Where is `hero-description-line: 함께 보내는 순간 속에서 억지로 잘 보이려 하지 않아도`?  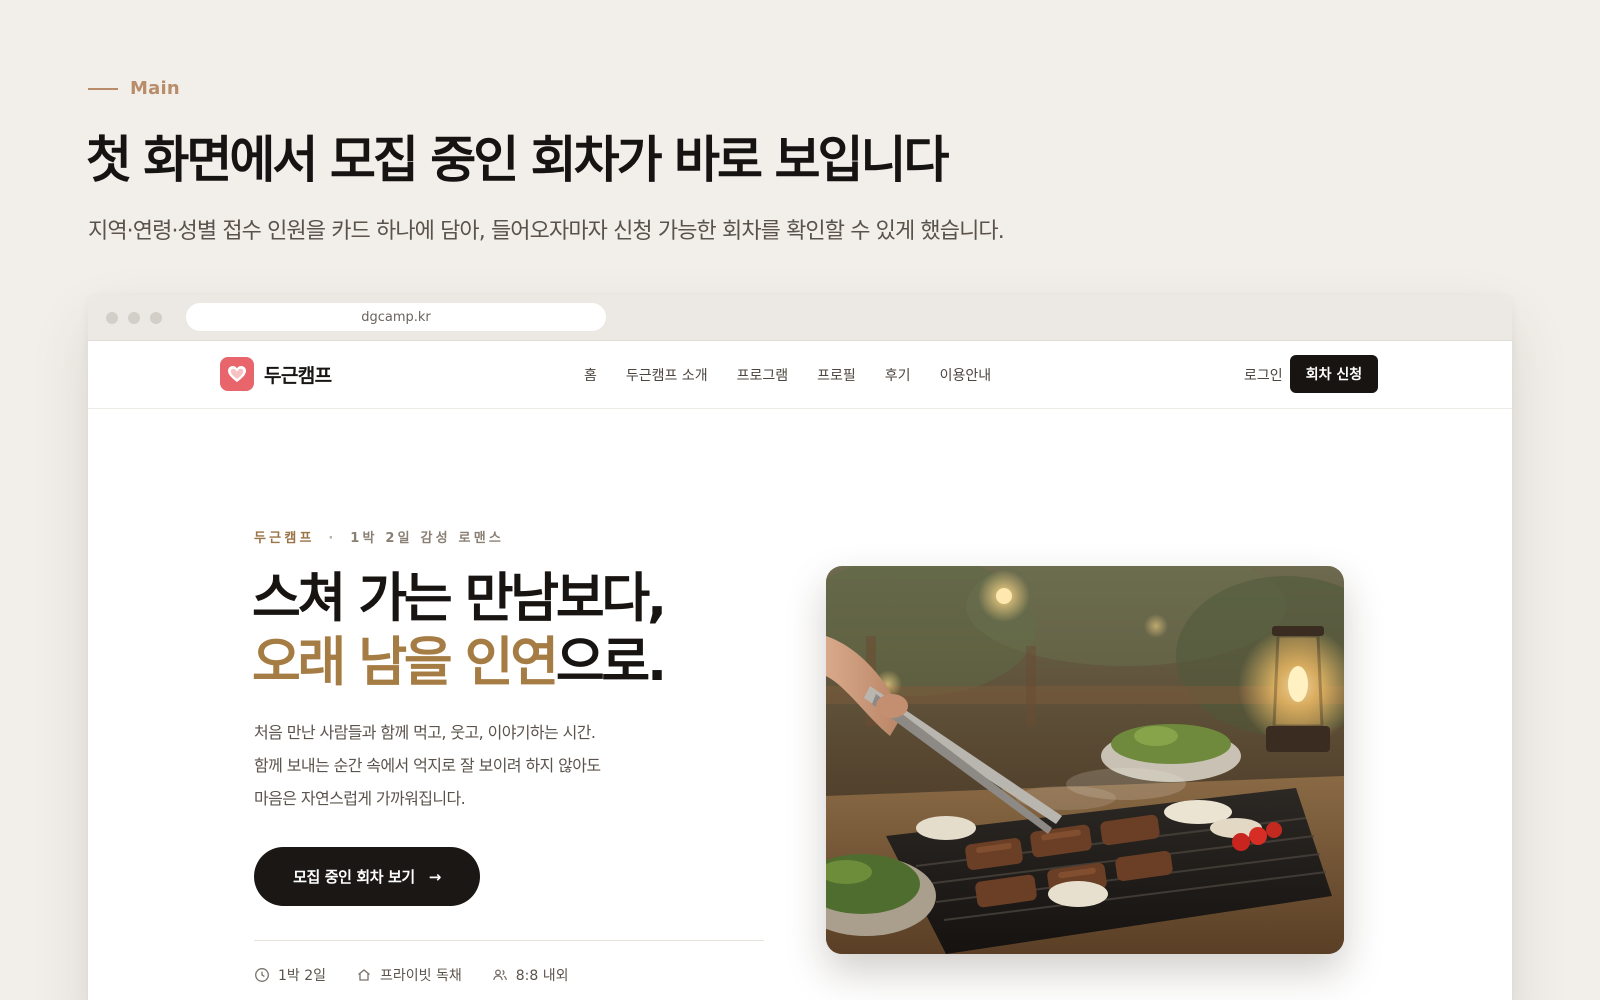 hero-description-line: 함께 보내는 순간 속에서 억지로 잘 보이려 하지 않아도 is located at coordinates (427, 765).